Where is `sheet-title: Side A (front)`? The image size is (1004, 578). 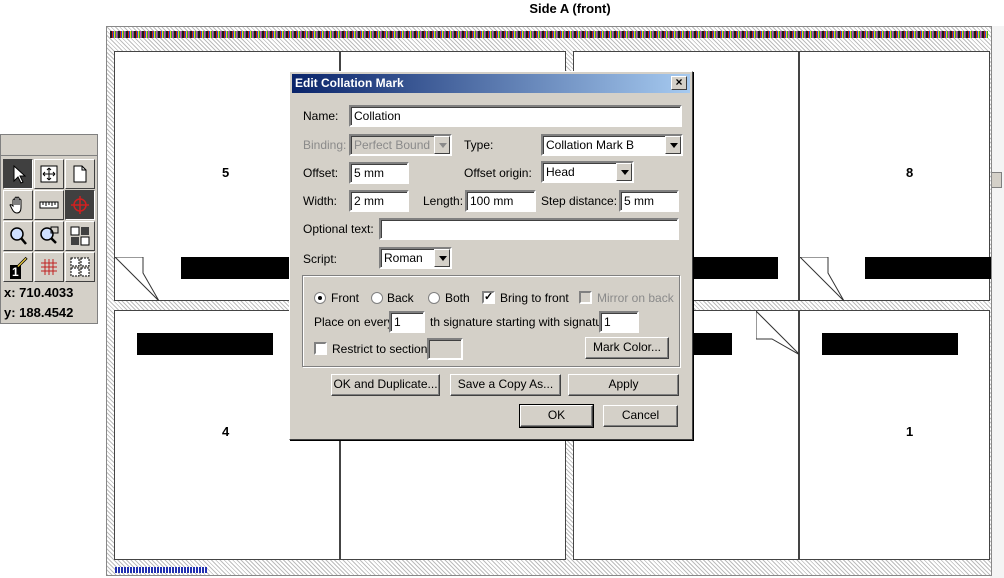 sheet-title: Side A (front) is located at coordinates (570, 8).